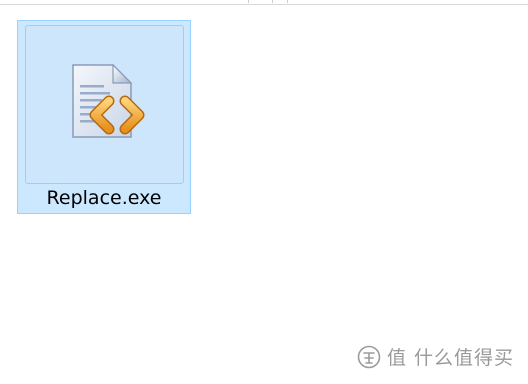 The image size is (528, 384). I want to click on watermark-text: 值 什么值得买, so click(450, 358).